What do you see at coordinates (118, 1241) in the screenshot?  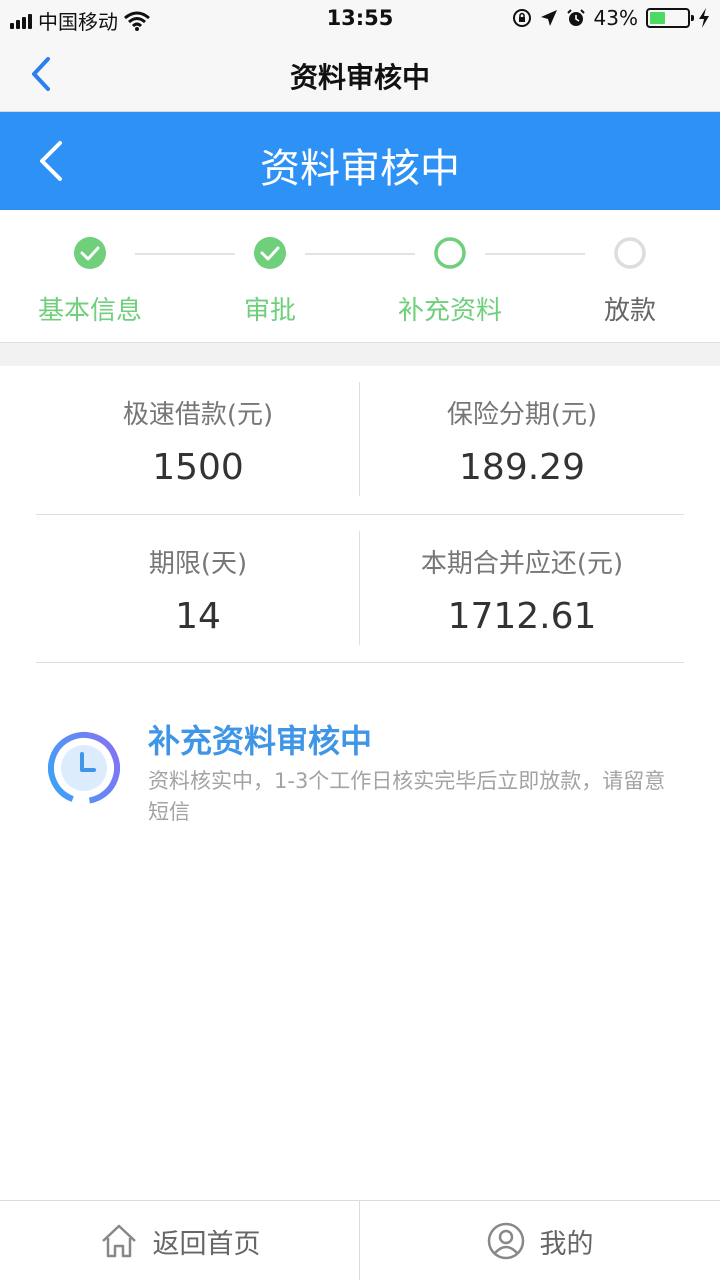 I see `home-icon` at bounding box center [118, 1241].